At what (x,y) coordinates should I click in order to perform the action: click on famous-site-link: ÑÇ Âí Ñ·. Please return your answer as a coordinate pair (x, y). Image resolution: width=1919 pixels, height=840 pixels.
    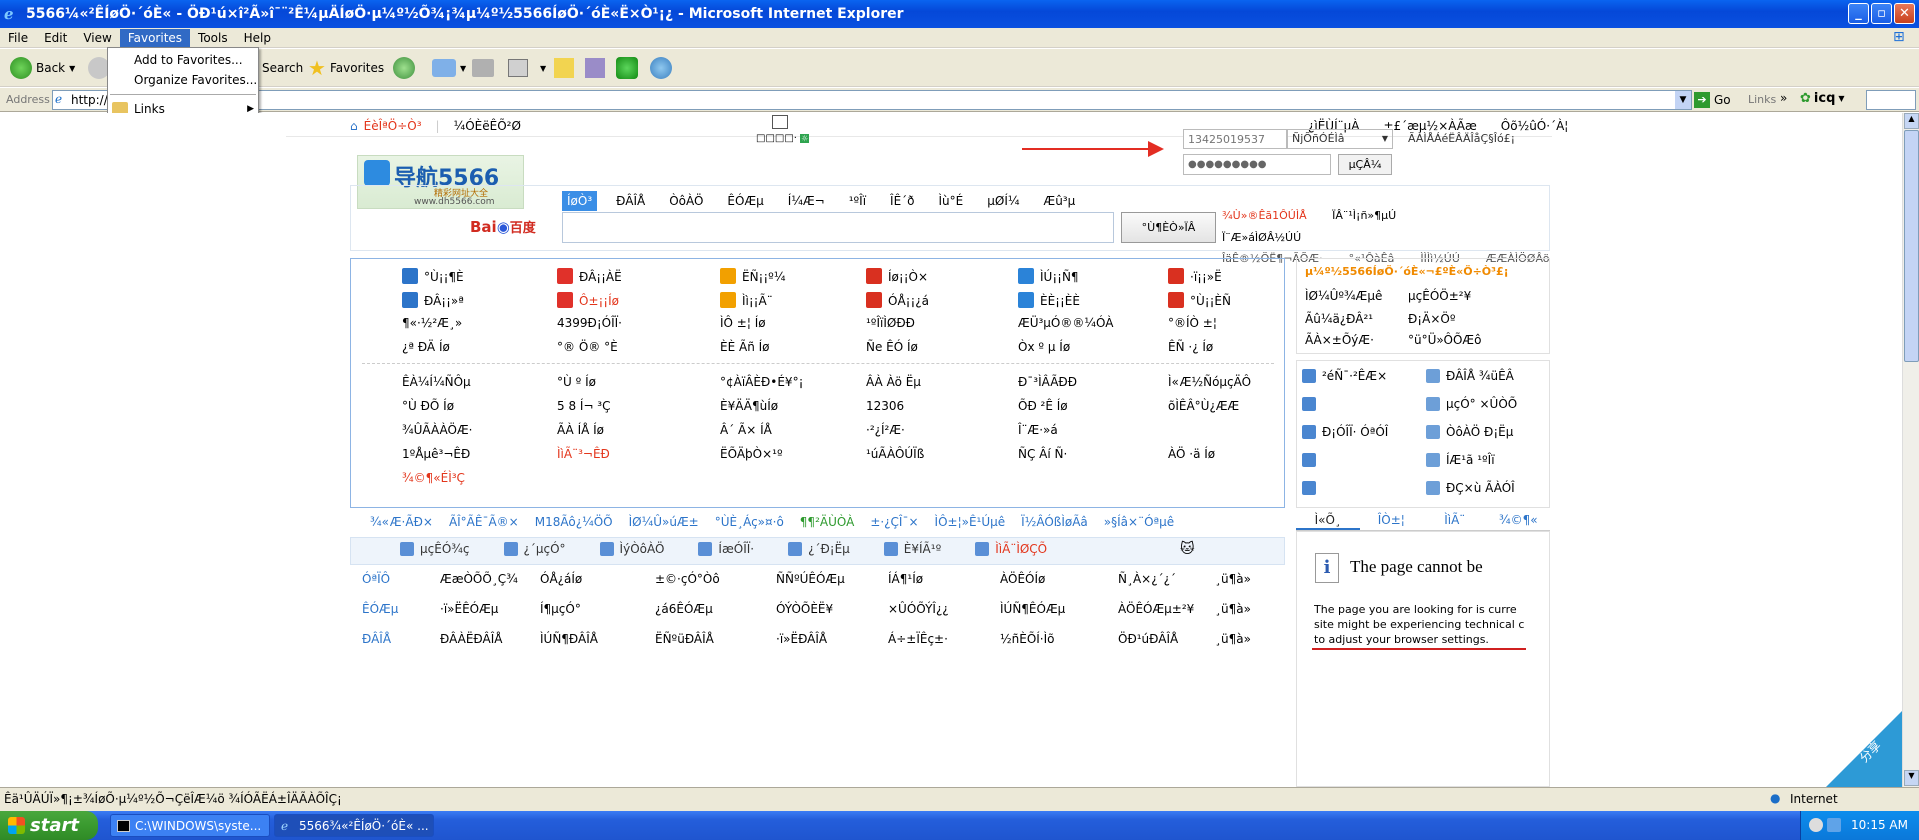
    Looking at the image, I should click on (1093, 454).